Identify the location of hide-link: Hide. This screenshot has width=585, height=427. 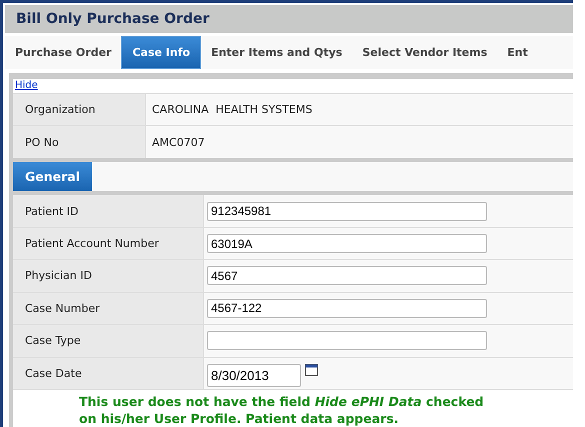
(25, 86).